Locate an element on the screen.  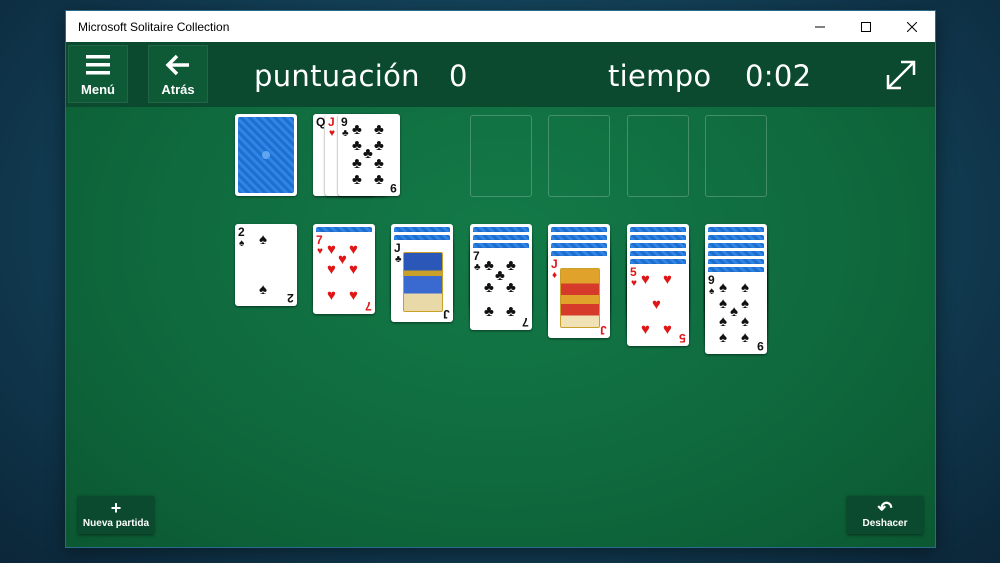
tableau-card-col1: 2 ♠ ♠ ♠ 2 is located at coordinates (266, 265).